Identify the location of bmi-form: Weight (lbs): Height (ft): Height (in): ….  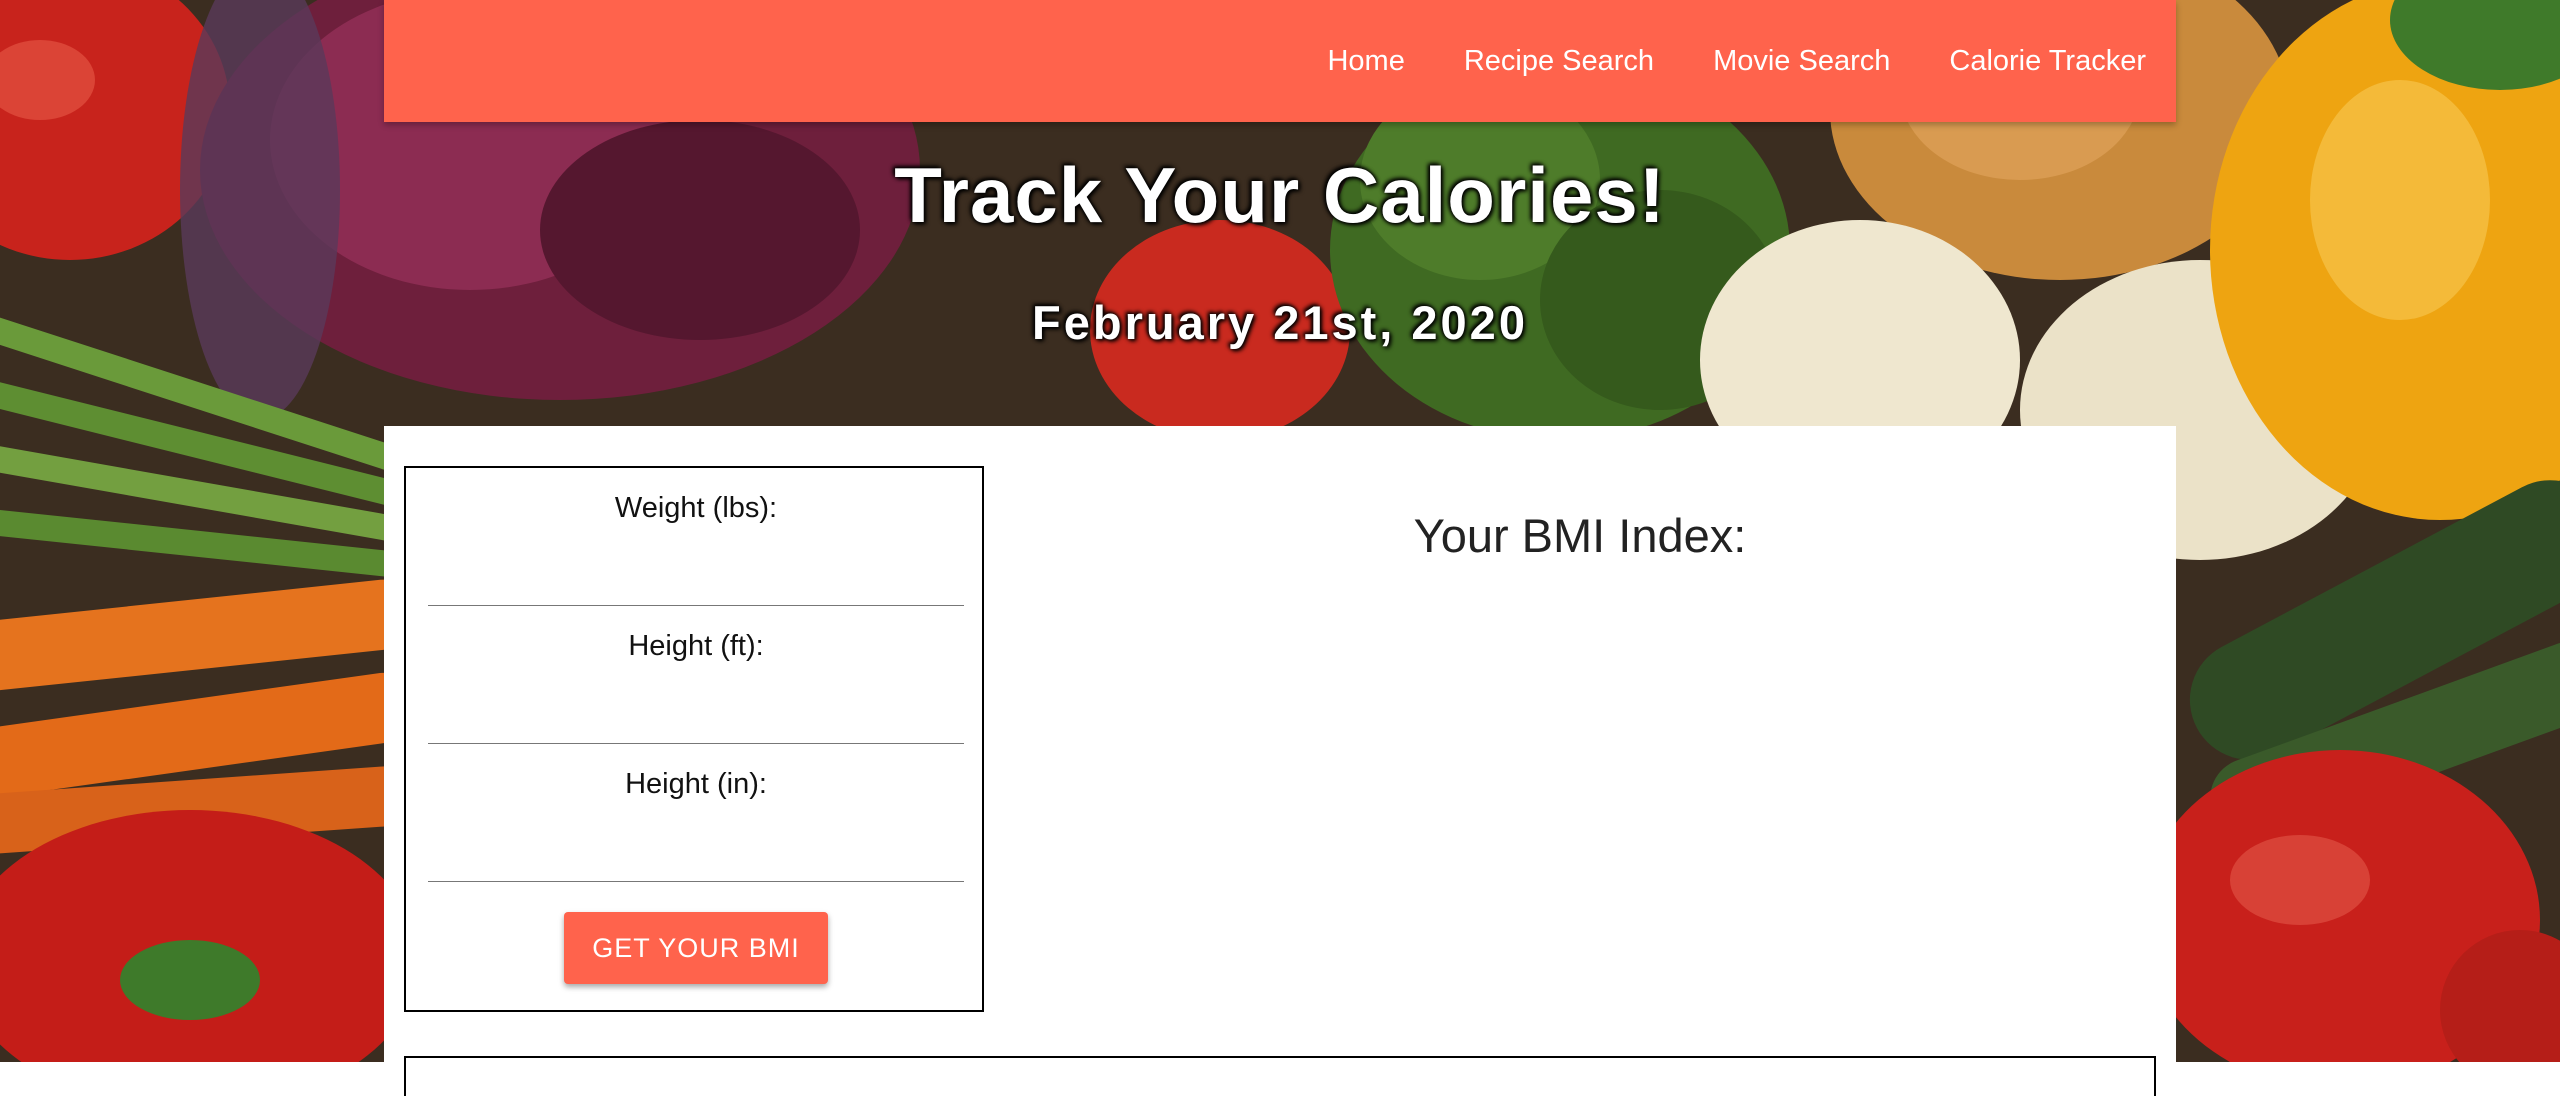
(694, 739).